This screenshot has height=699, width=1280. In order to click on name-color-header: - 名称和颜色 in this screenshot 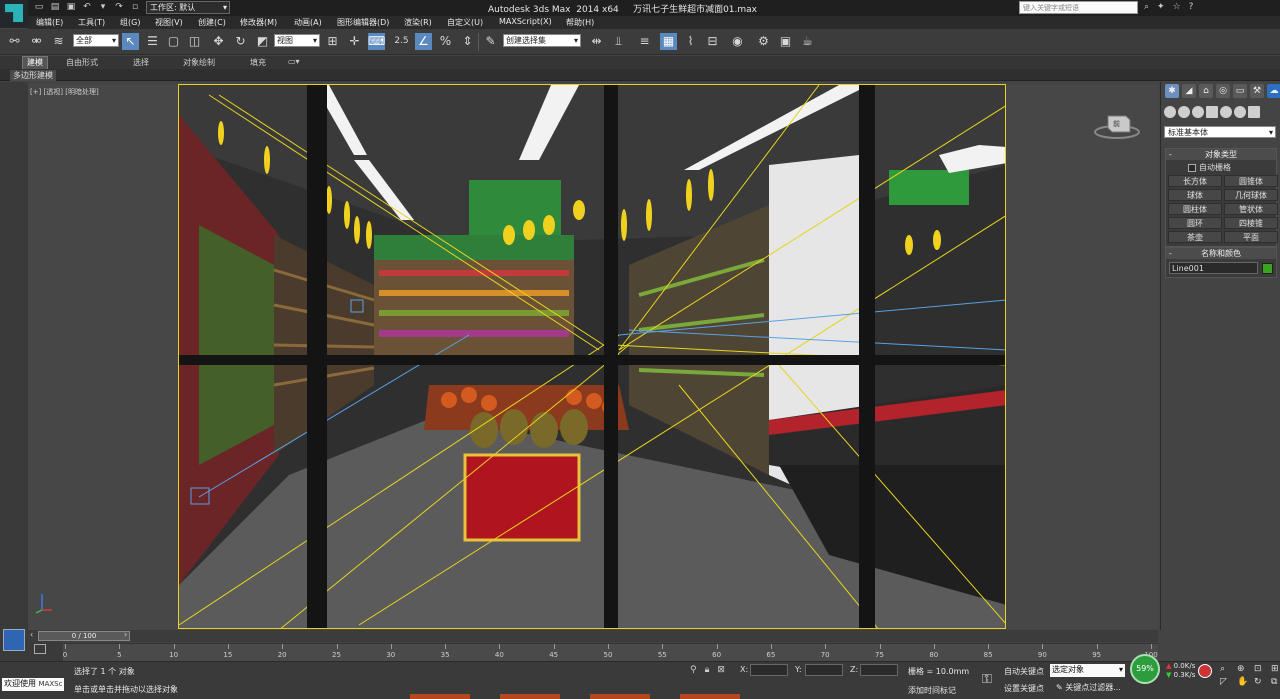, I will do `click(1221, 253)`.